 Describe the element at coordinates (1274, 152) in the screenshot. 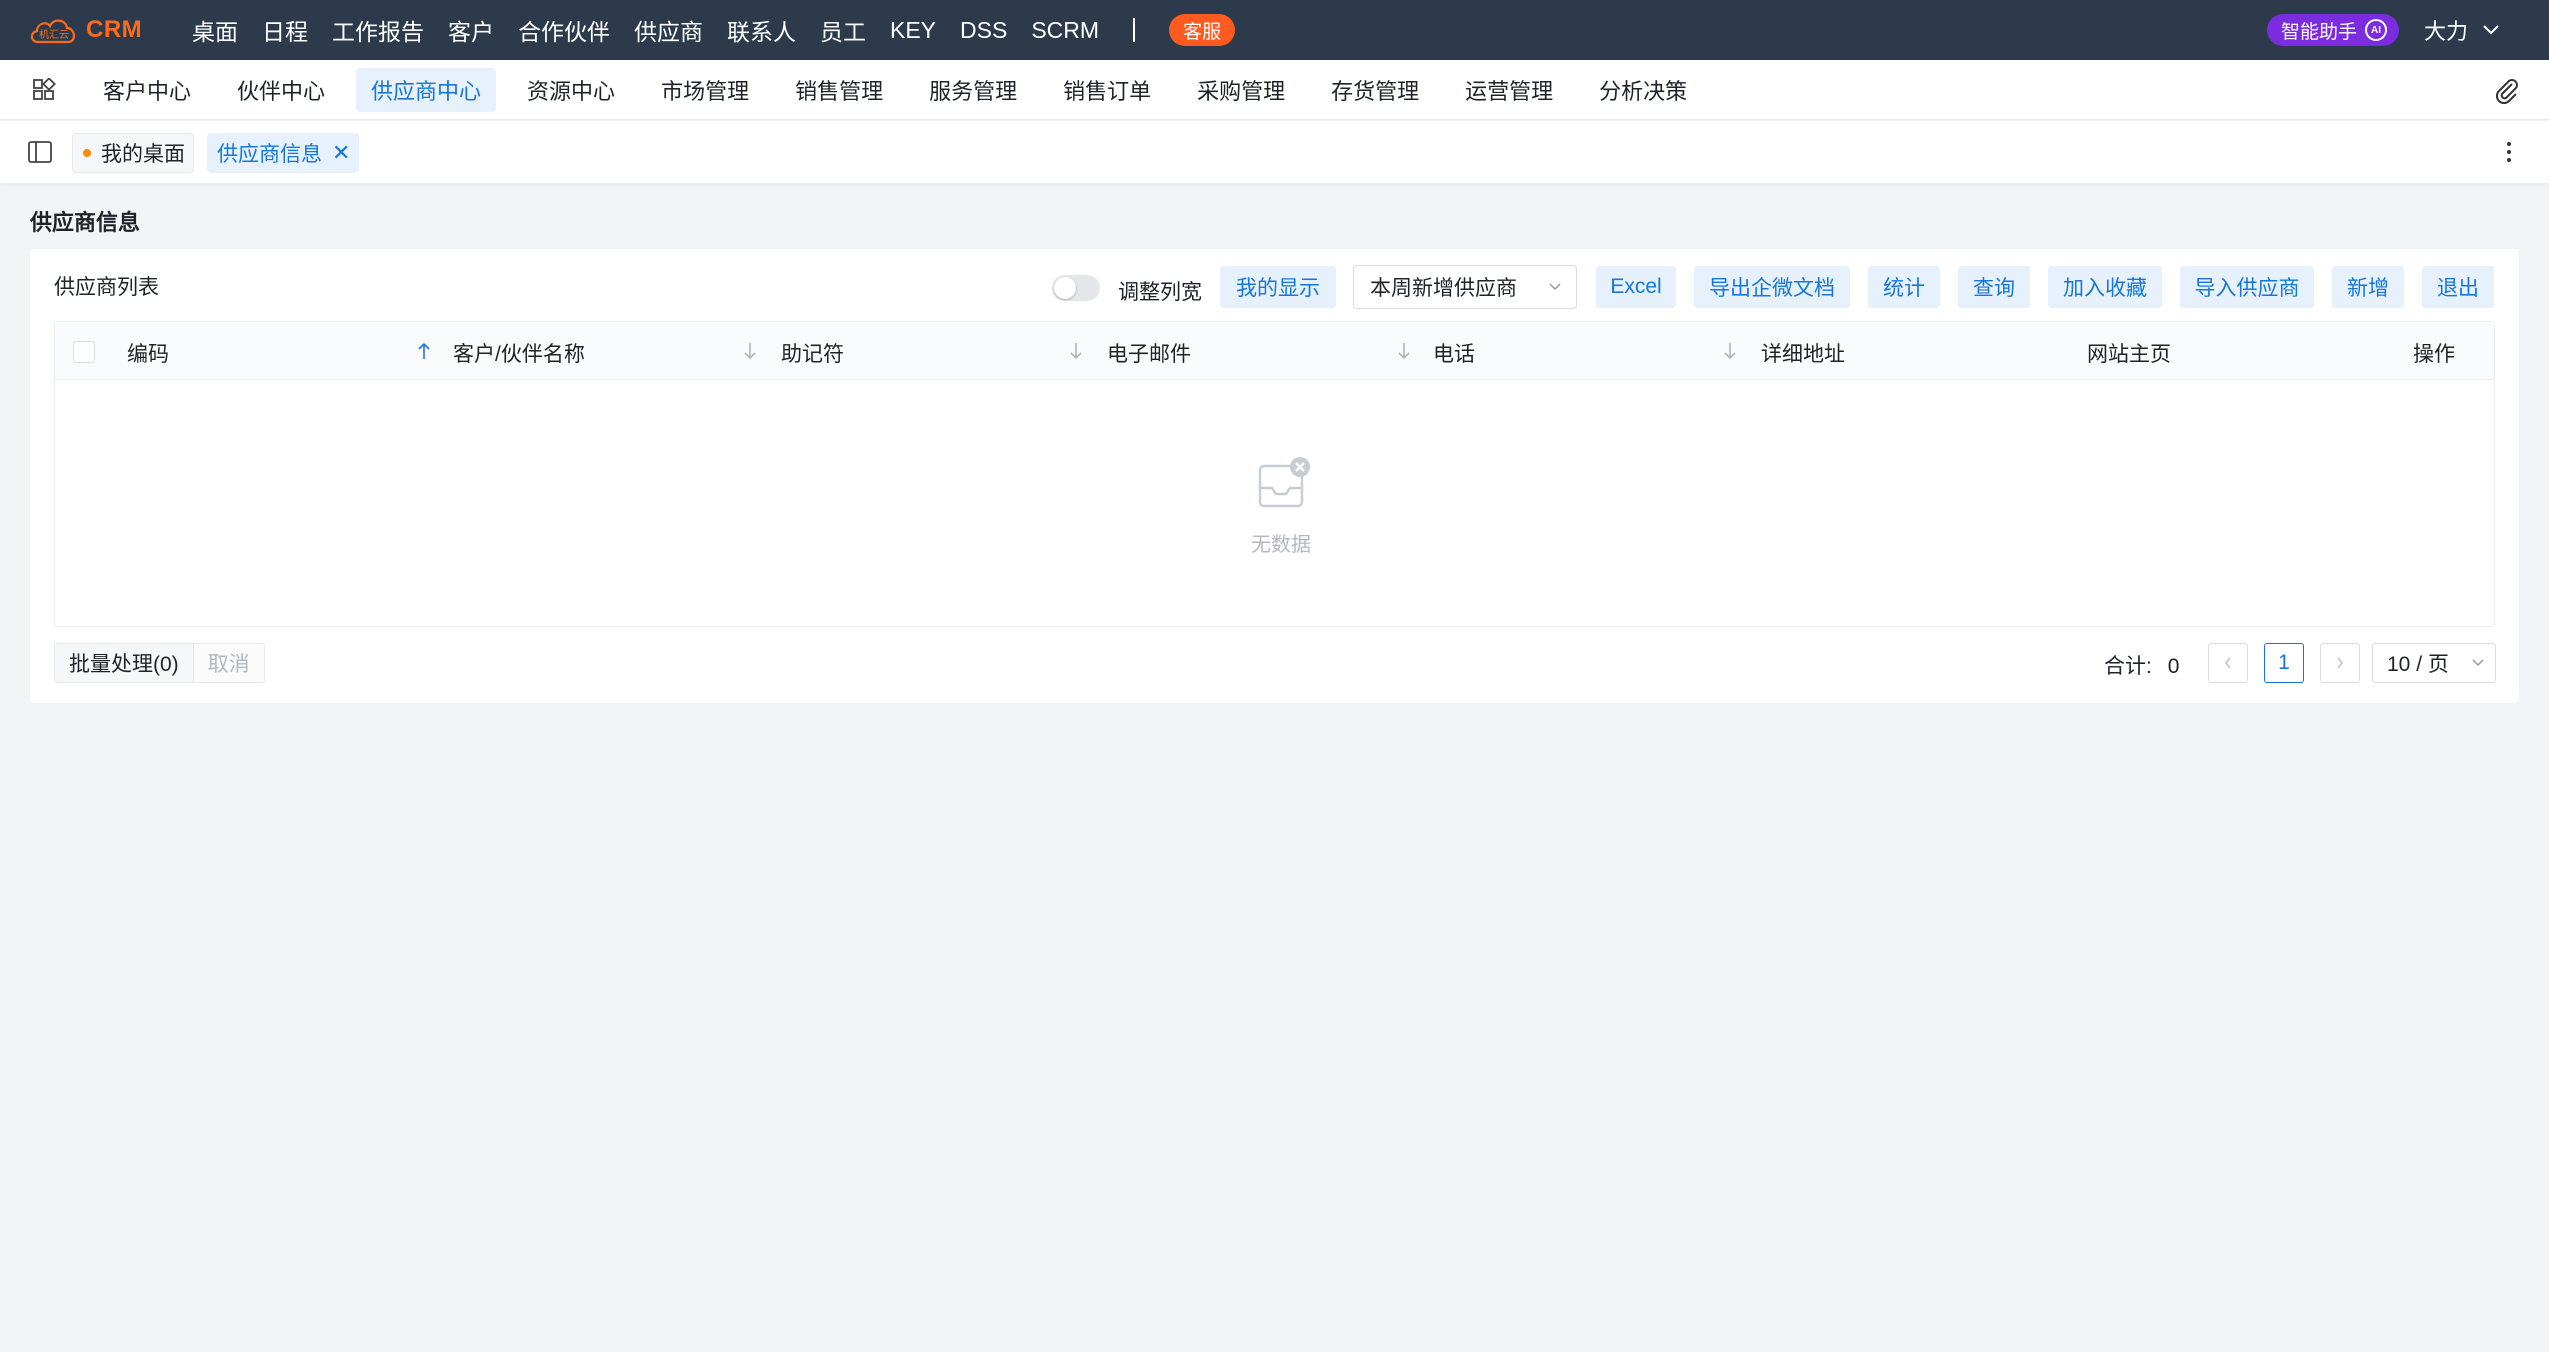

I see `tab-bar: 我的桌面 供应商信息 ✕` at that location.